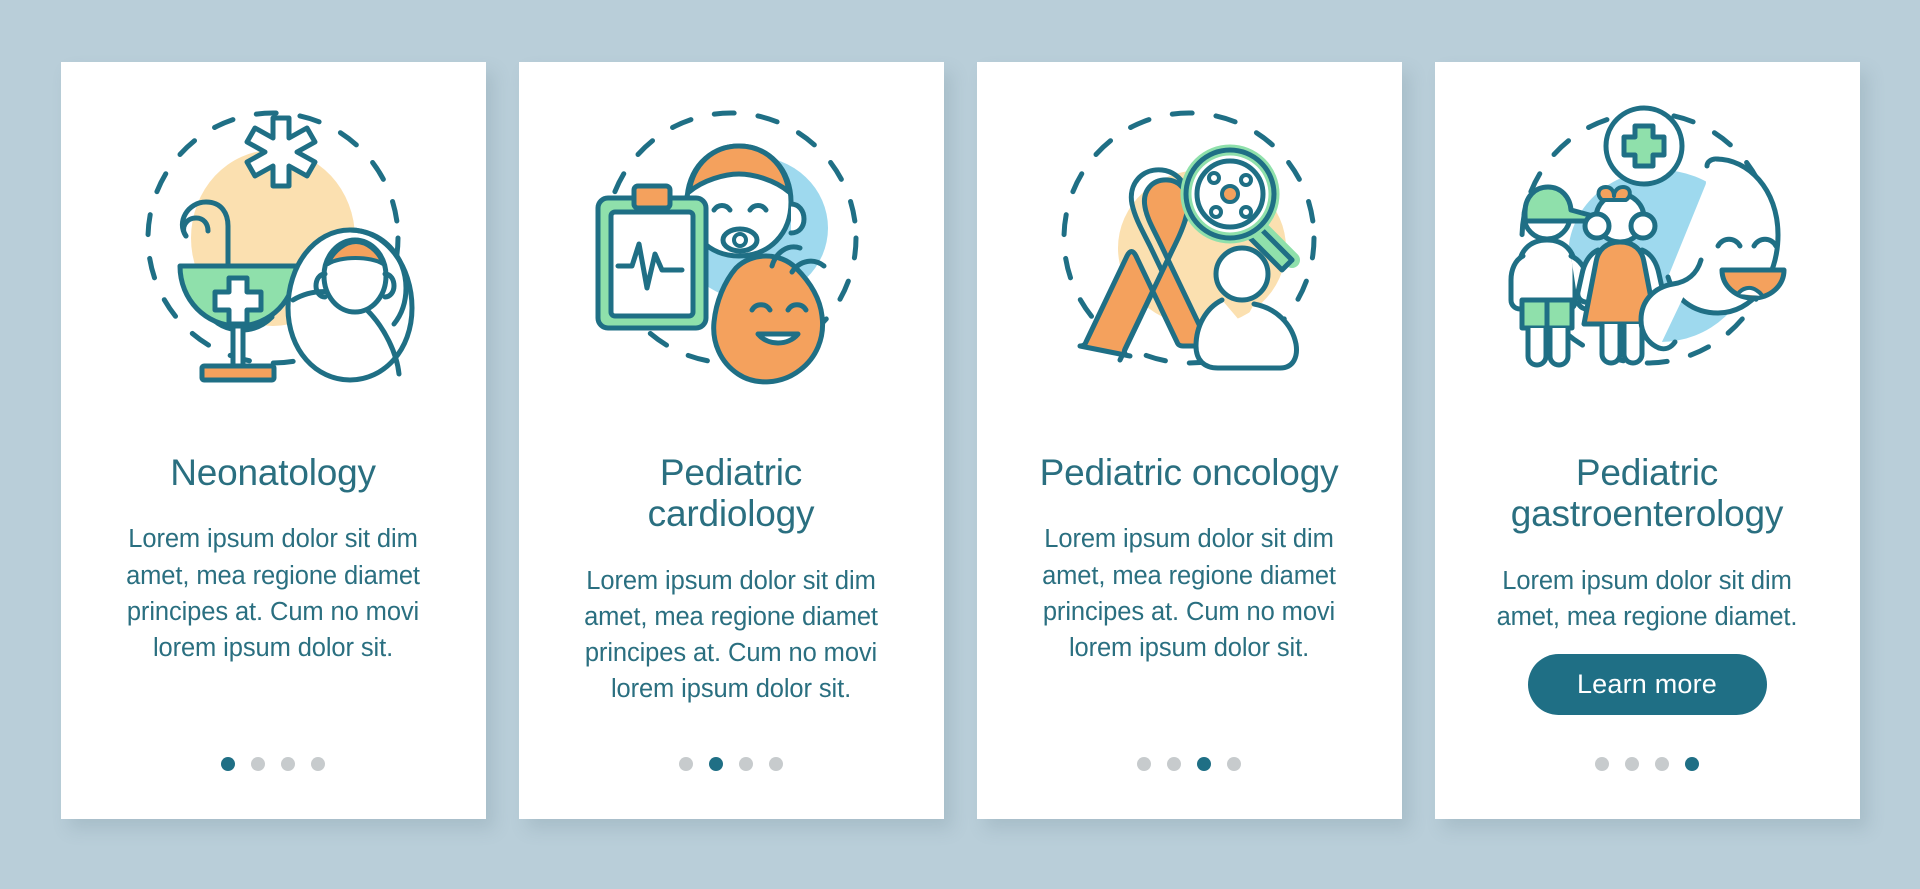  I want to click on pediatric-cardiology-illustration, so click(731, 238).